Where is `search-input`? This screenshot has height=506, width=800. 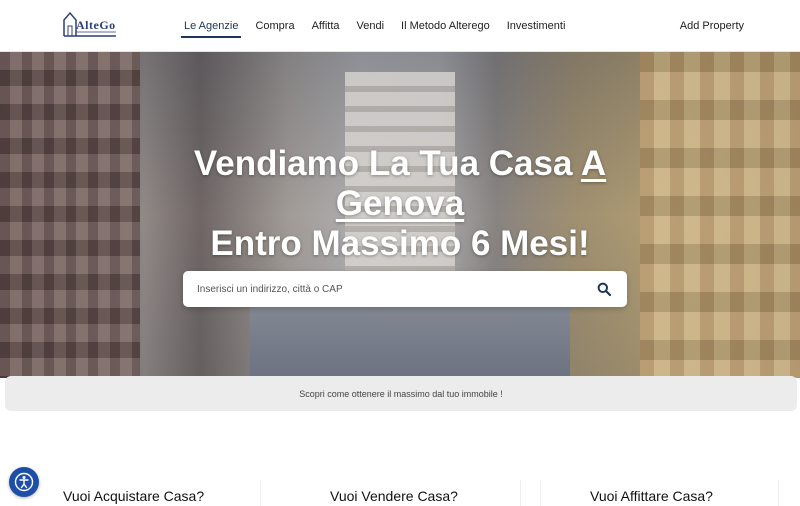
search-input is located at coordinates (392, 289).